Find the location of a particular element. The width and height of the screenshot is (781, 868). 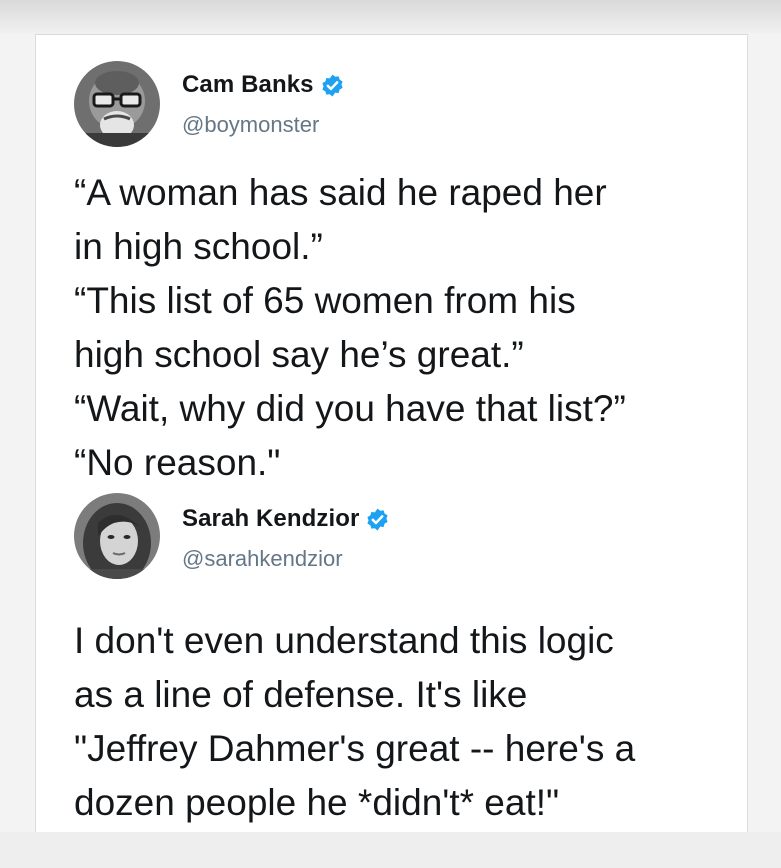

author-name: Cam Banks is located at coordinates (248, 85).